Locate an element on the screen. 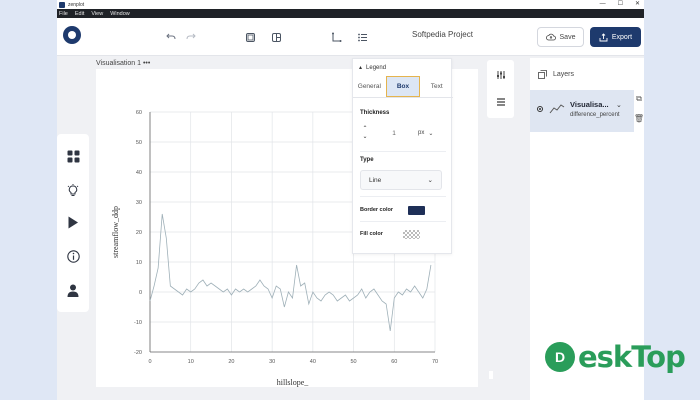 This screenshot has height=400, width=700. thickness-label: Thickness is located at coordinates (375, 113).